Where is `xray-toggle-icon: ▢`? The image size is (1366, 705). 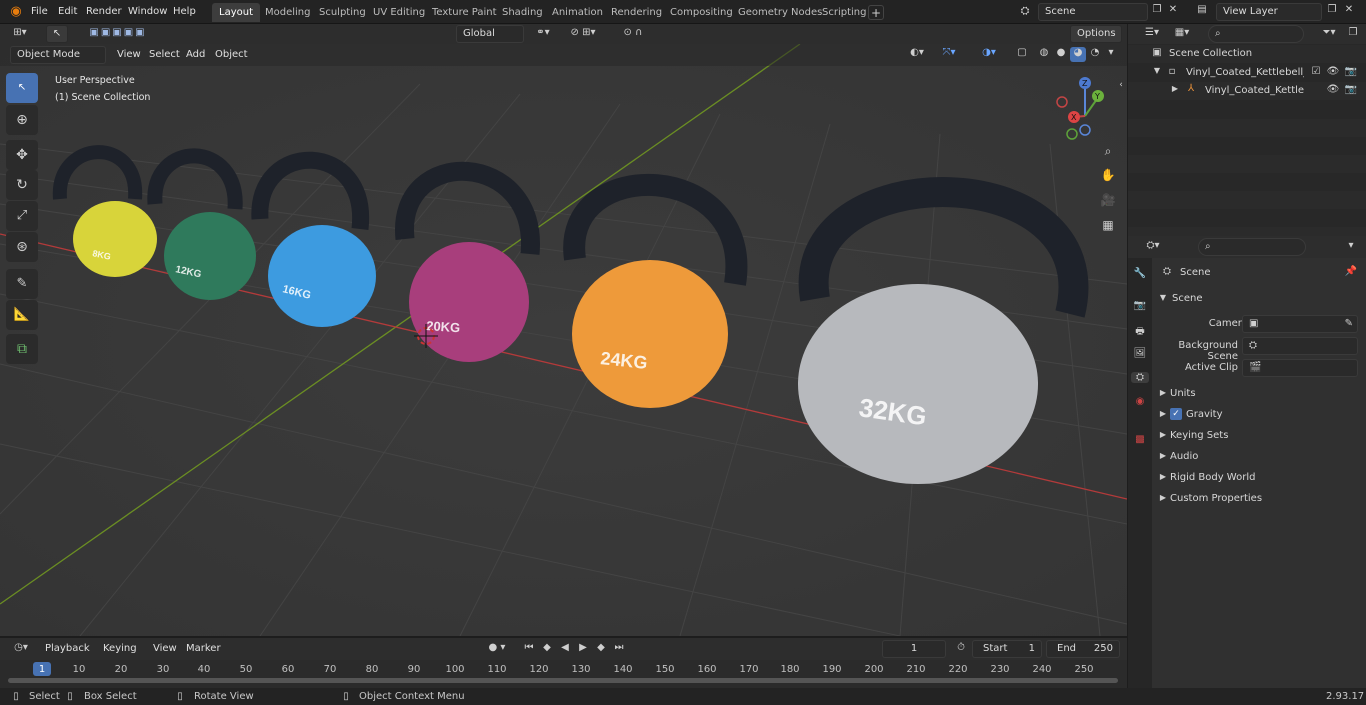 xray-toggle-icon: ▢ is located at coordinates (1022, 54).